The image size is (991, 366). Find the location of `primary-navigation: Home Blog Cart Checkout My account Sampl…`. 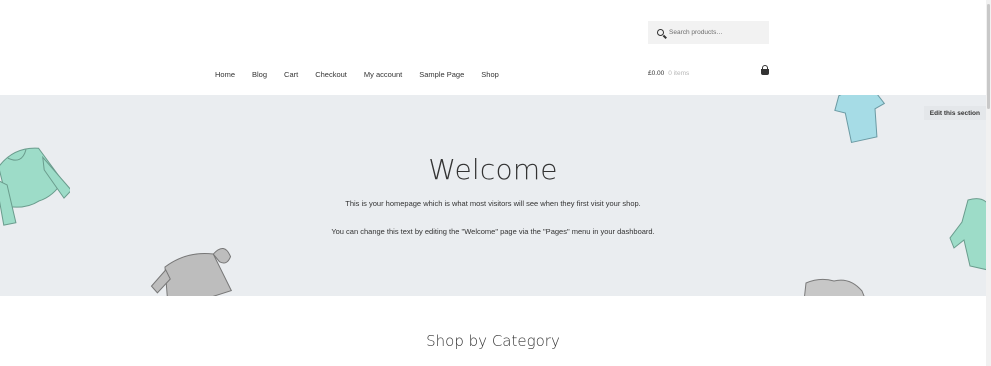

primary-navigation: Home Blog Cart Checkout My account Sampl… is located at coordinates (365, 74).